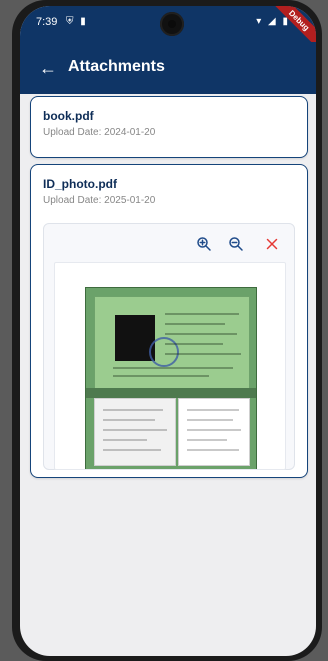  I want to click on id-card-photo, so click(171, 378).